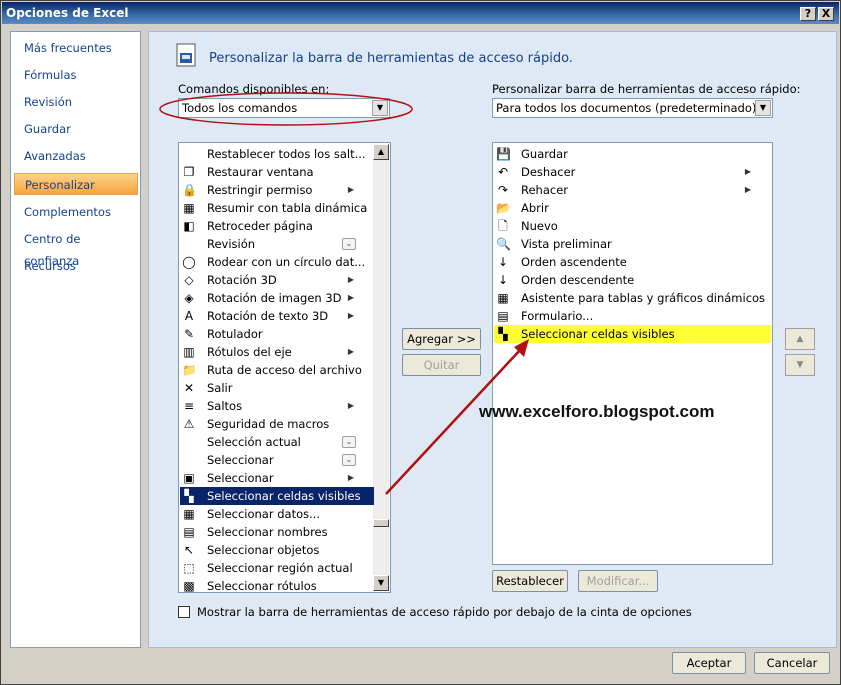  Describe the element at coordinates (277, 406) in the screenshot. I see `commands-list-item: ≡ Saltos ▶` at that location.